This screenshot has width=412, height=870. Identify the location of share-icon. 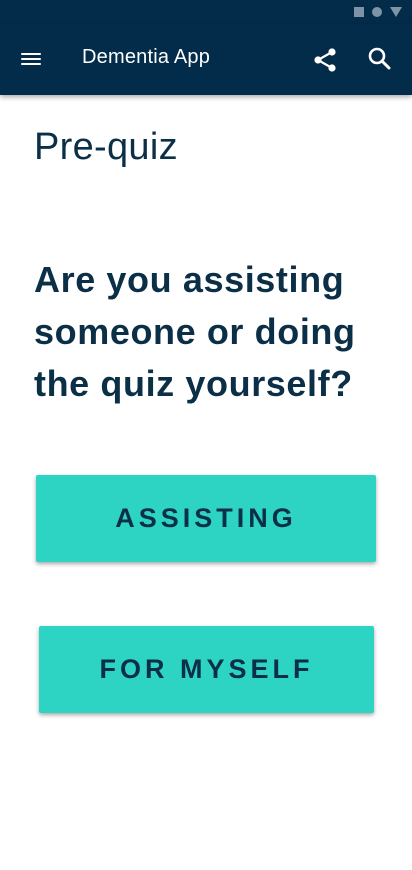
(325, 60).